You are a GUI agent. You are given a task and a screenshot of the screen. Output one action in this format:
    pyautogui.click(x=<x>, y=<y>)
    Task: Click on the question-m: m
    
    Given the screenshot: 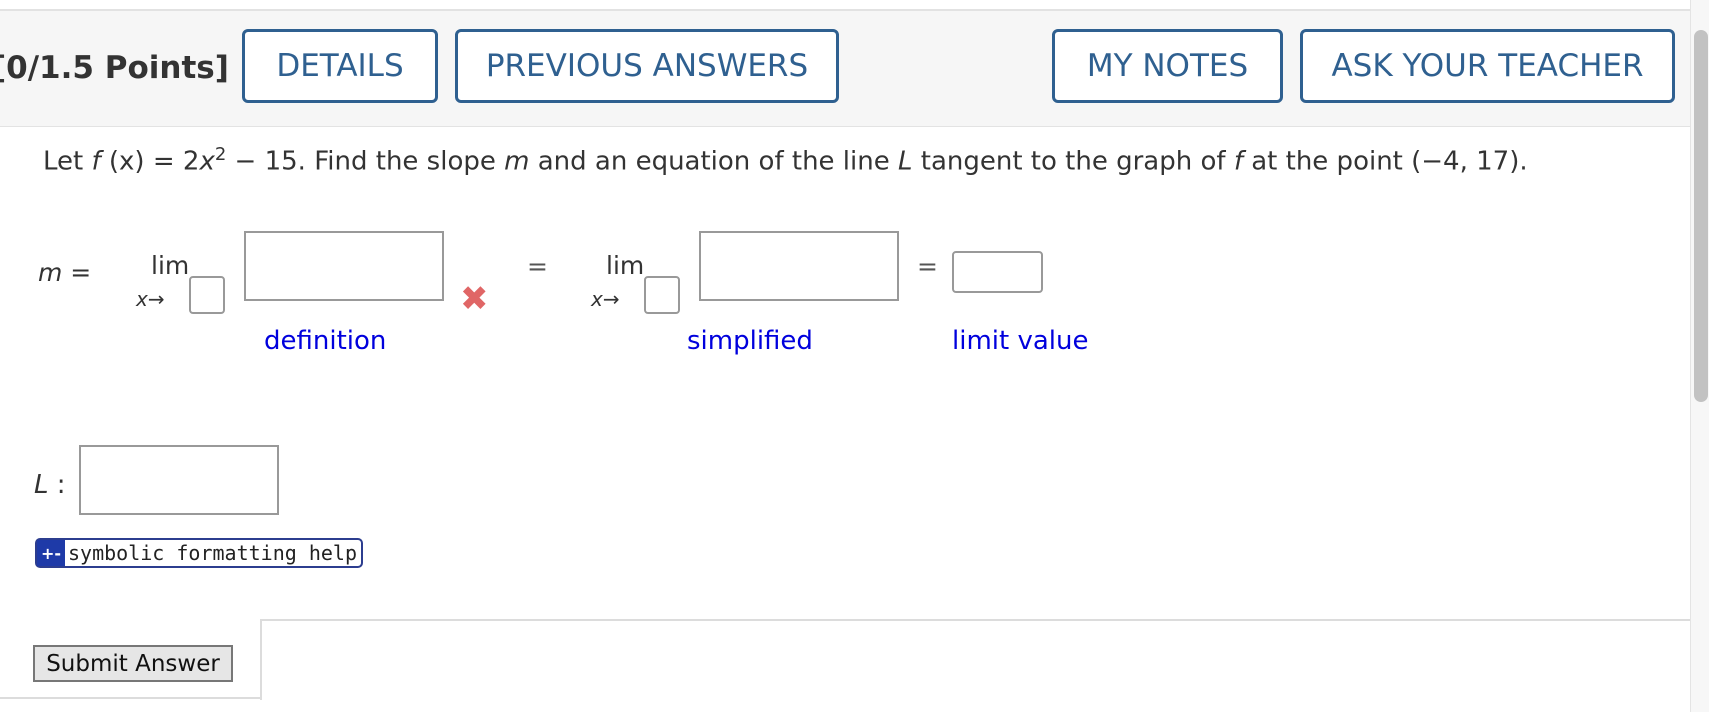 What is the action you would take?
    pyautogui.click(x=517, y=161)
    